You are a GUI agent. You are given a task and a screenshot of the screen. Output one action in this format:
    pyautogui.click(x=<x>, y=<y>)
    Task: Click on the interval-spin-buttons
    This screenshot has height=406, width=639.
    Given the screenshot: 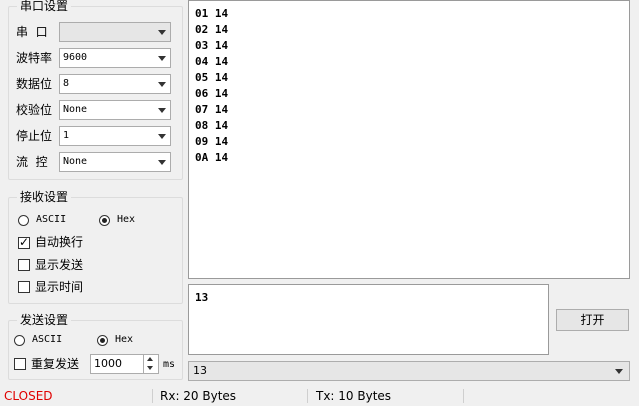 What is the action you would take?
    pyautogui.click(x=150, y=364)
    